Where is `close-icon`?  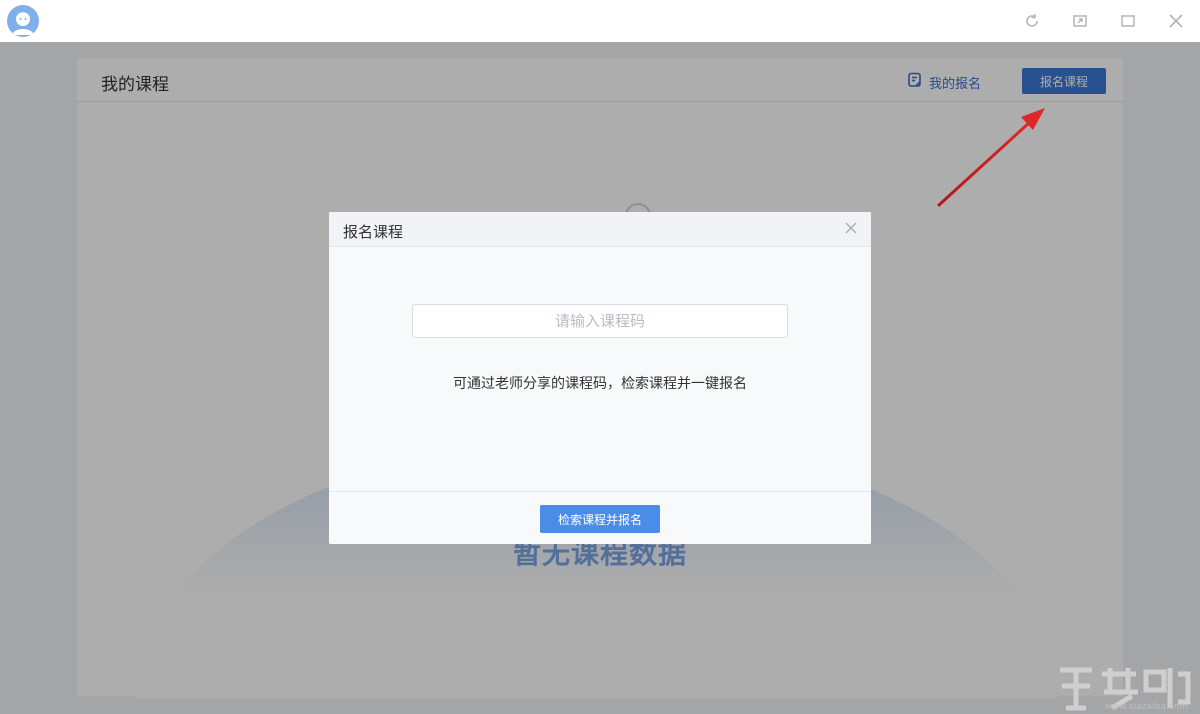
close-icon is located at coordinates (1176, 21).